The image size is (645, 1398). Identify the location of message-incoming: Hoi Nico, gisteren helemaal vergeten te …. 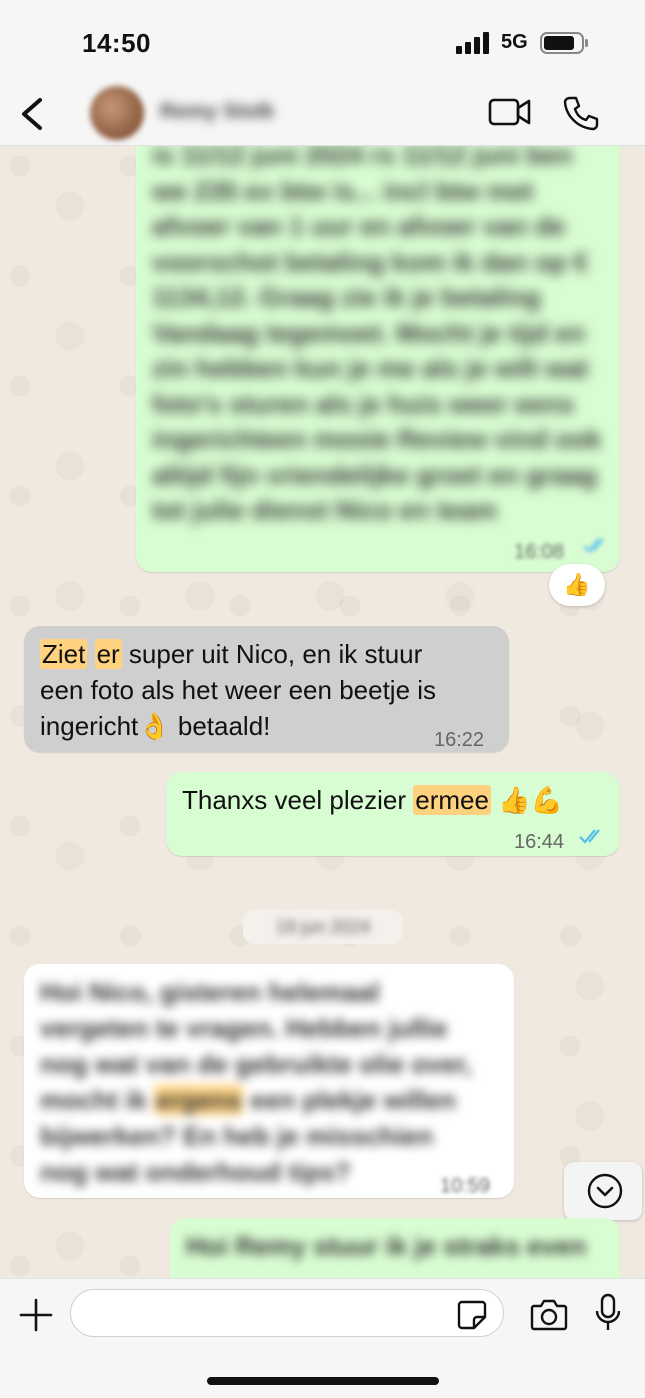
(269, 1081).